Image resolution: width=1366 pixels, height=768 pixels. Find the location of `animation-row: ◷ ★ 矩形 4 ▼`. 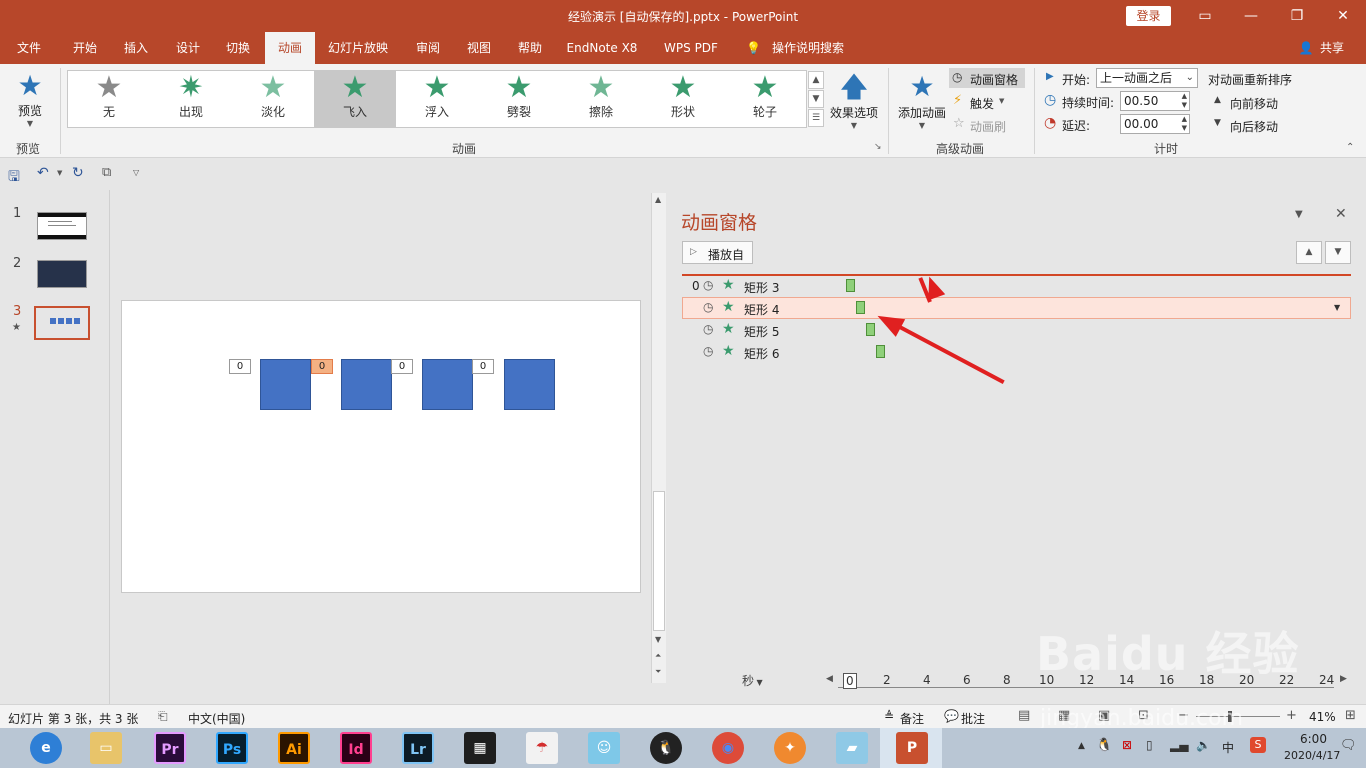

animation-row: ◷ ★ 矩形 4 ▼ is located at coordinates (1016, 308).